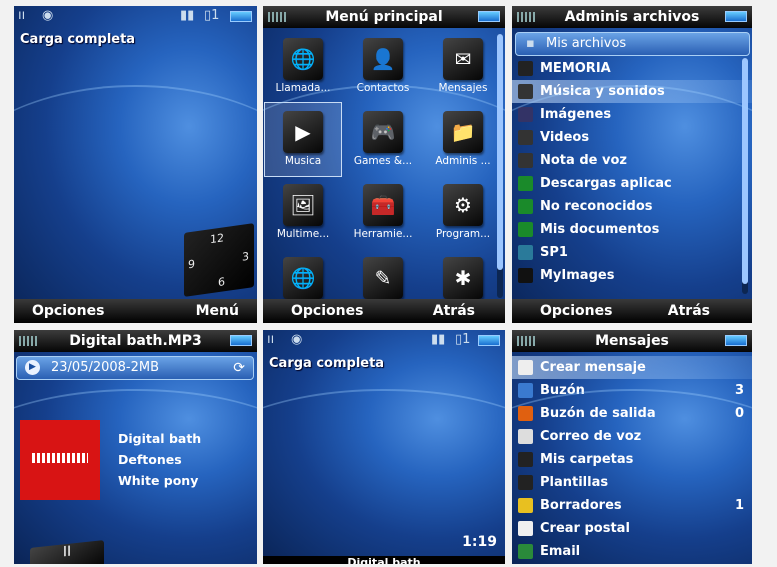  I want to click on album-art, so click(60, 460).